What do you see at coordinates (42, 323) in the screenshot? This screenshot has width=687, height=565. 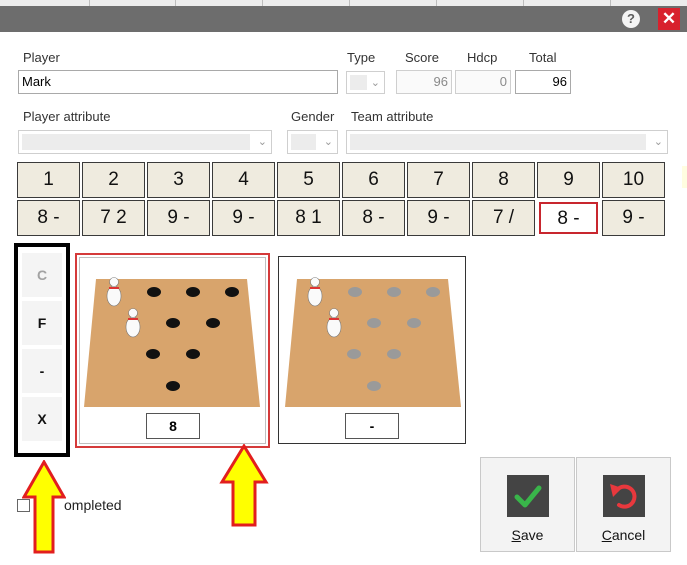 I see `quick-entry-f-button: F` at bounding box center [42, 323].